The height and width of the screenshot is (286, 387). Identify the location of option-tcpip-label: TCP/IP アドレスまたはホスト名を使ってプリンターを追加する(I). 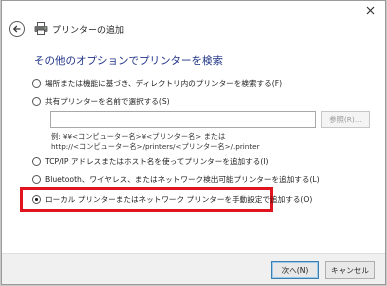
(157, 161).